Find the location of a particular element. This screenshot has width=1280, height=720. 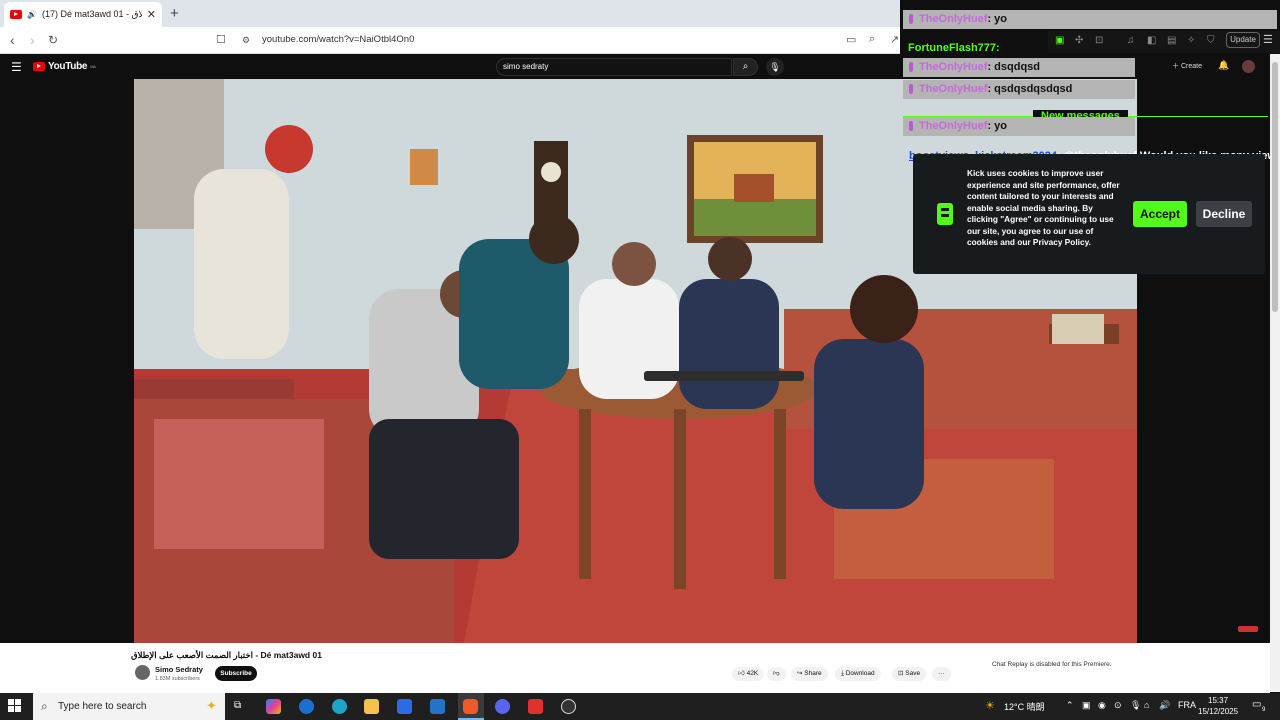

share-button: ↪ Share is located at coordinates (809, 674).